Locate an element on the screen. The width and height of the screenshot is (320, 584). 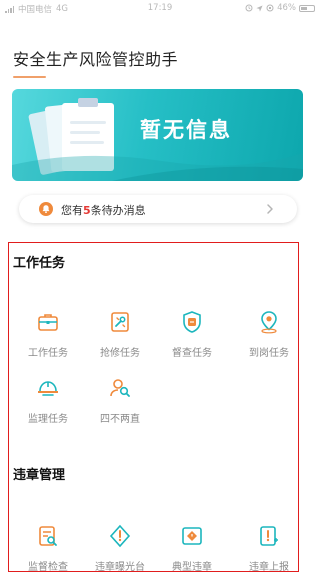
todo-message: 您有5条待办消息 is located at coordinates (103, 210).